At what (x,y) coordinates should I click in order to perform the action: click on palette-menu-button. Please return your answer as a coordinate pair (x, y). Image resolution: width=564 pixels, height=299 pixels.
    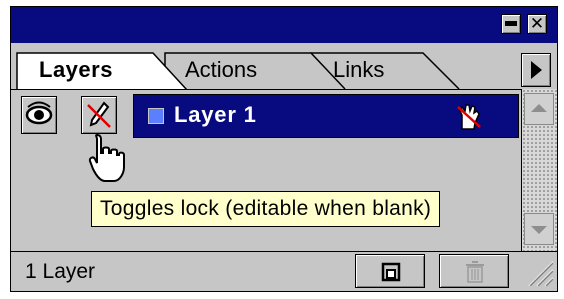
    Looking at the image, I should click on (536, 70).